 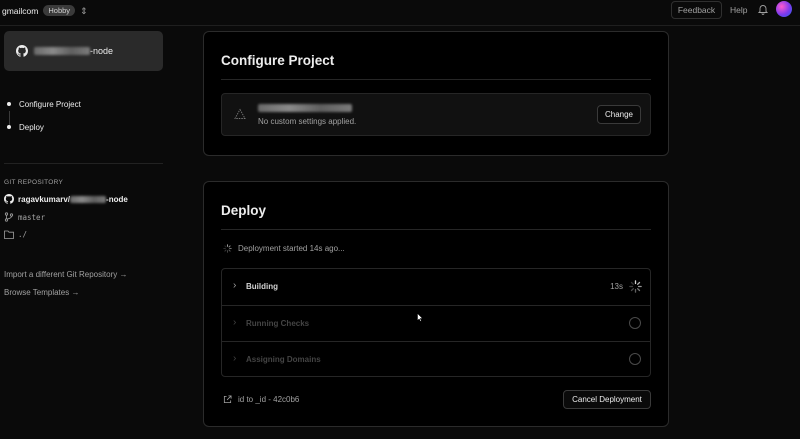 I want to click on settings-subtitle: No custom settings applied., so click(x=307, y=121).